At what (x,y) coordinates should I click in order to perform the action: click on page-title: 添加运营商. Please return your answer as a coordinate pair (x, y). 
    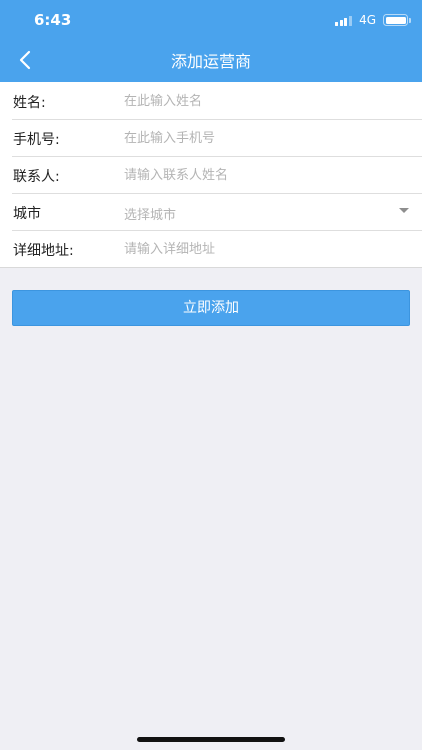
    Looking at the image, I should click on (210, 61).